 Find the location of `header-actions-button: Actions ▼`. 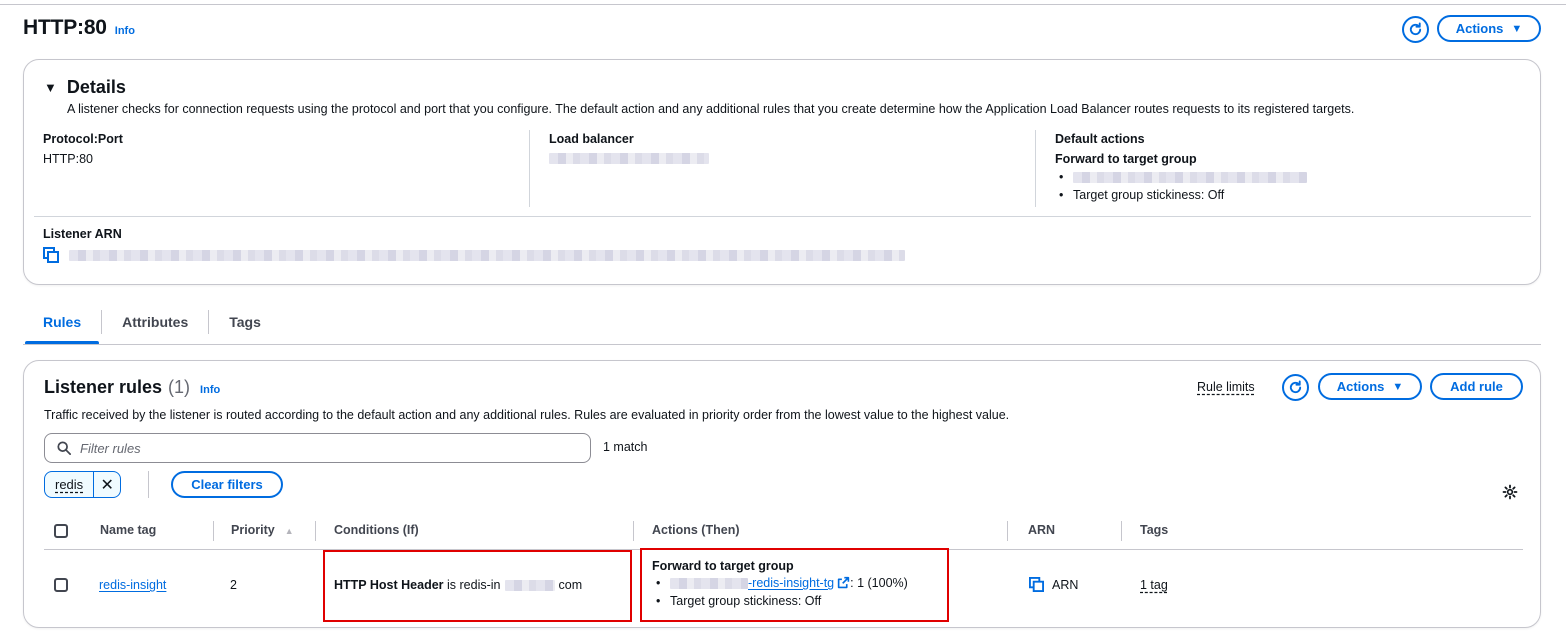

header-actions-button: Actions ▼ is located at coordinates (1489, 28).